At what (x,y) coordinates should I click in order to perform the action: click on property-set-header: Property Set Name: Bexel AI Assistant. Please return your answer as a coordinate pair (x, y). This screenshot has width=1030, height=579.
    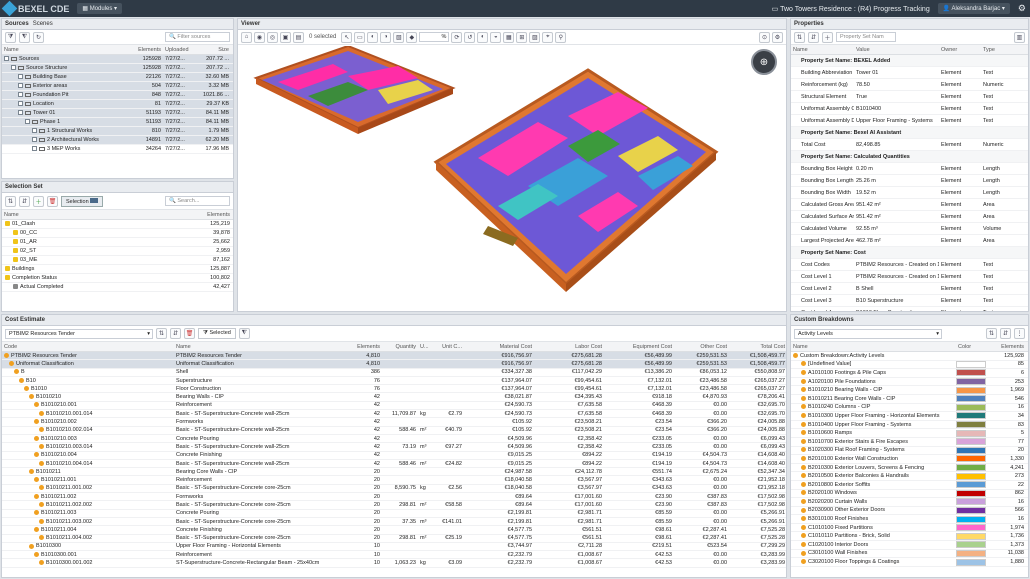
    Looking at the image, I should click on (909, 133).